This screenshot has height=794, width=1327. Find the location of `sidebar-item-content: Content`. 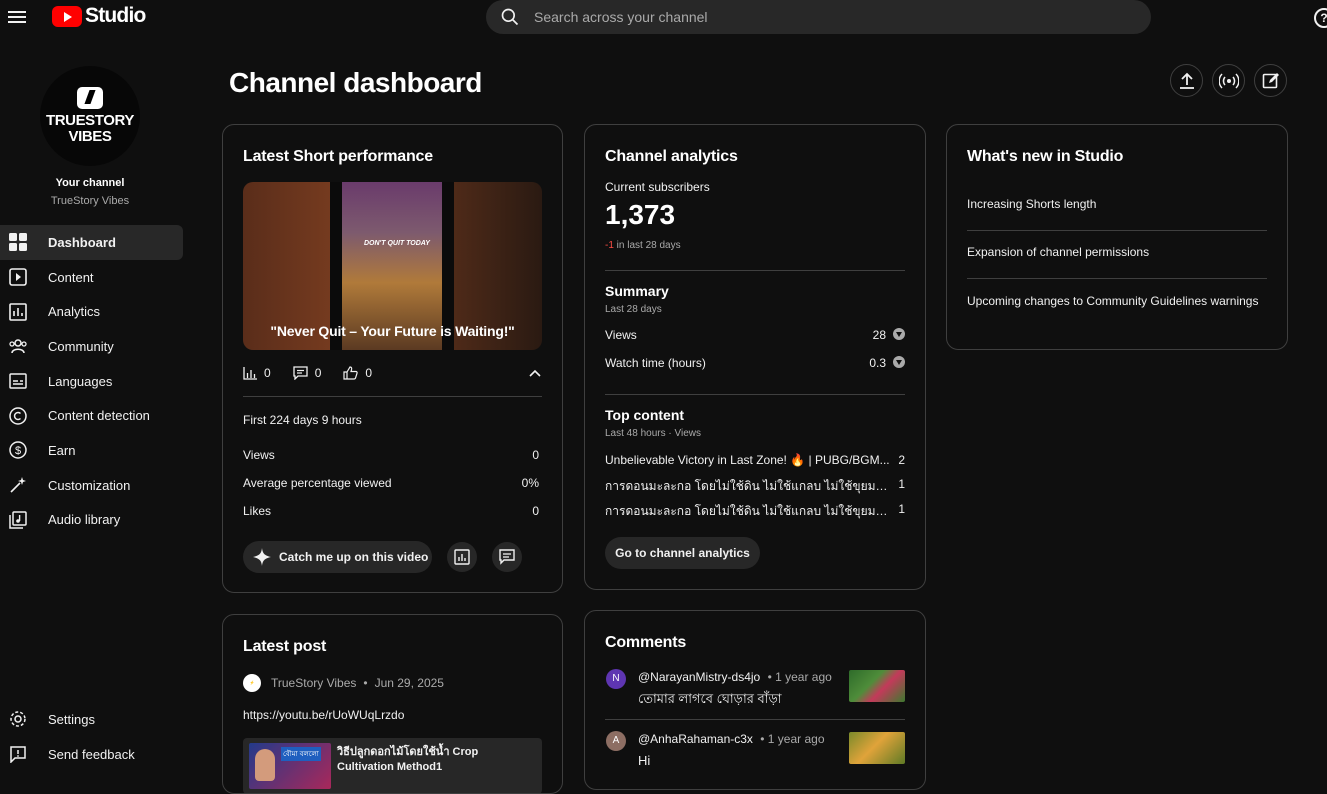

sidebar-item-content: Content is located at coordinates (91, 277).